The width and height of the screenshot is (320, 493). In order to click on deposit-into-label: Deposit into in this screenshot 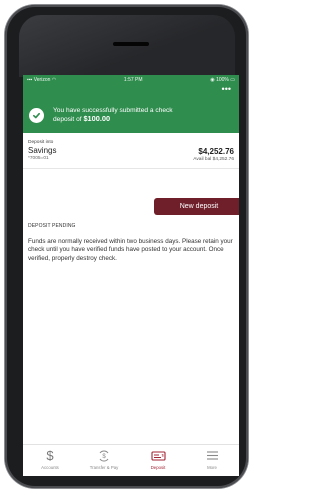, I will do `click(41, 142)`.